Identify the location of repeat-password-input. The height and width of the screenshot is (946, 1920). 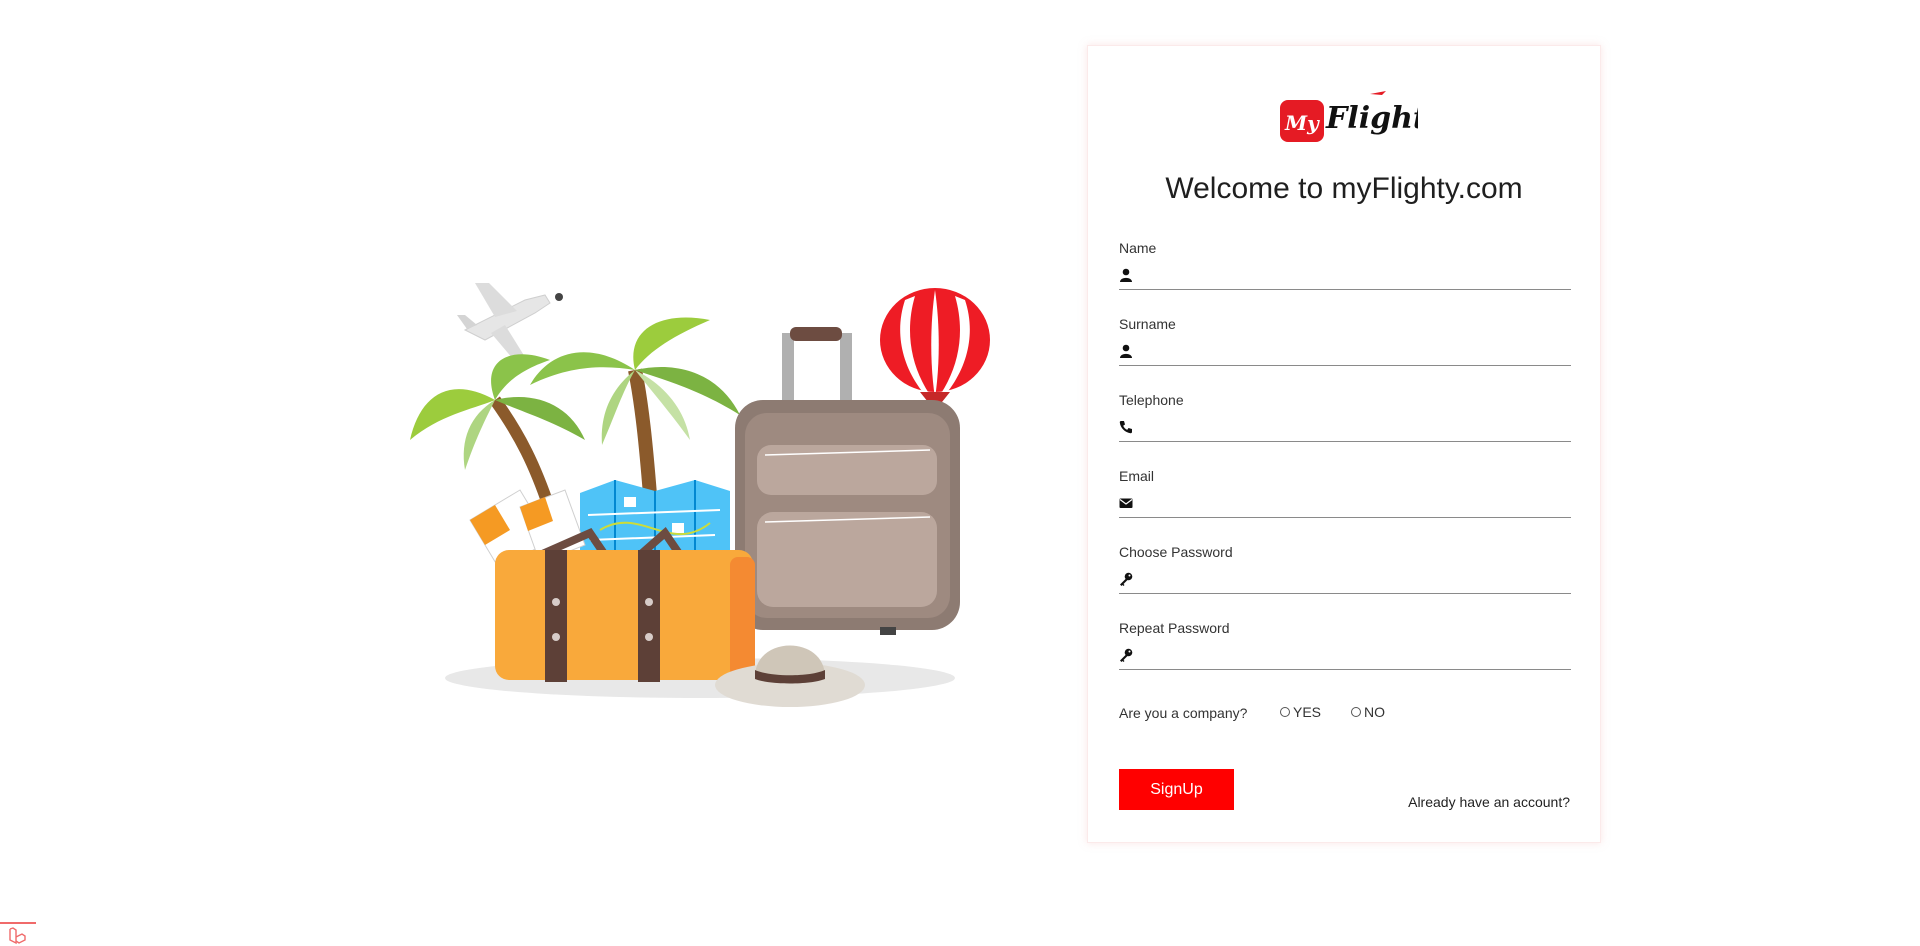
(1356, 655).